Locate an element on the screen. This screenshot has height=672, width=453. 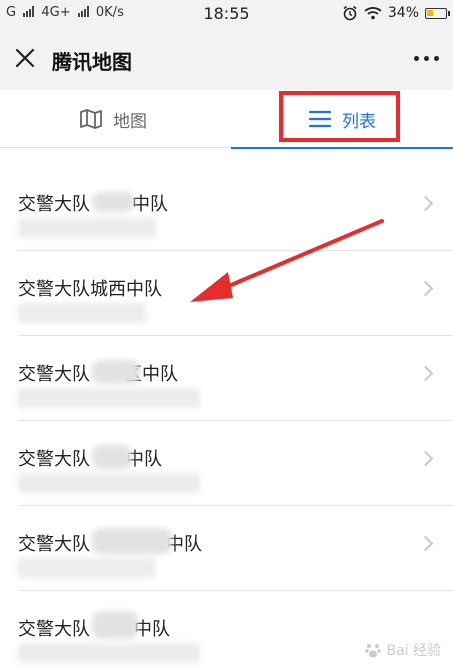
tab-map: 地图 is located at coordinates (113, 119).